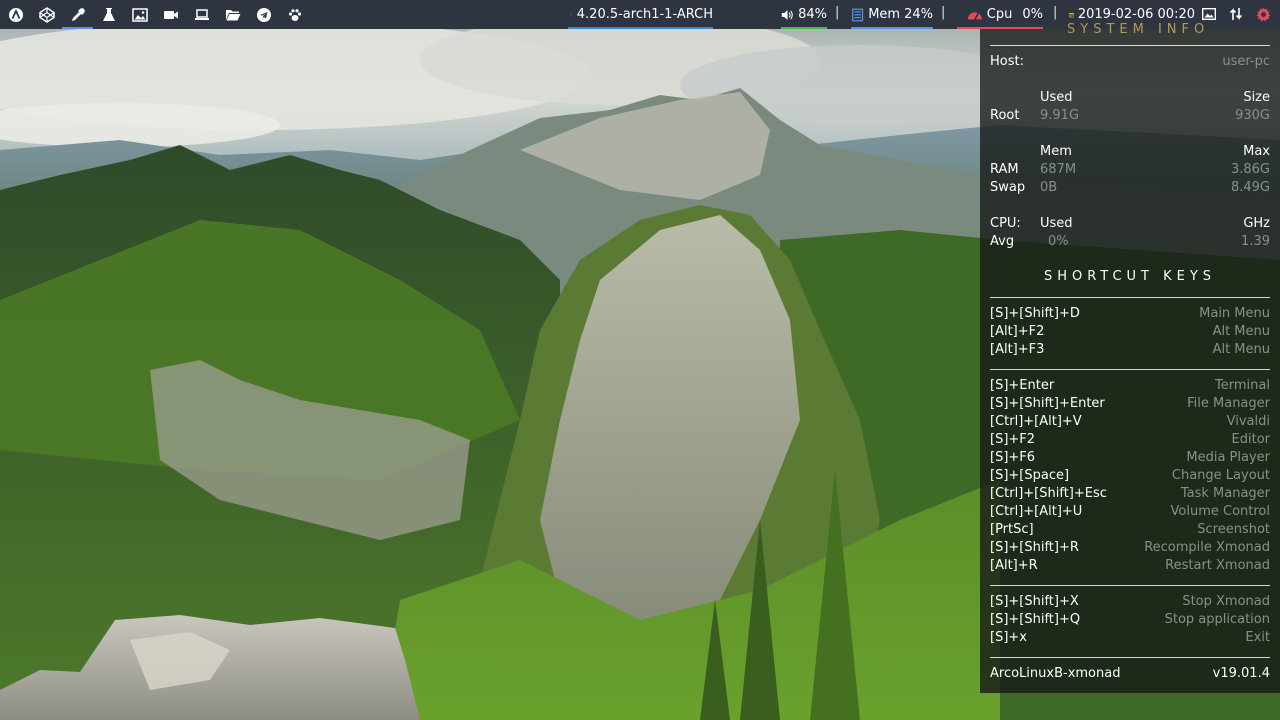 The height and width of the screenshot is (720, 1280). I want to click on shortcut-keys: [S]+[Shift]+Enter, so click(1047, 403).